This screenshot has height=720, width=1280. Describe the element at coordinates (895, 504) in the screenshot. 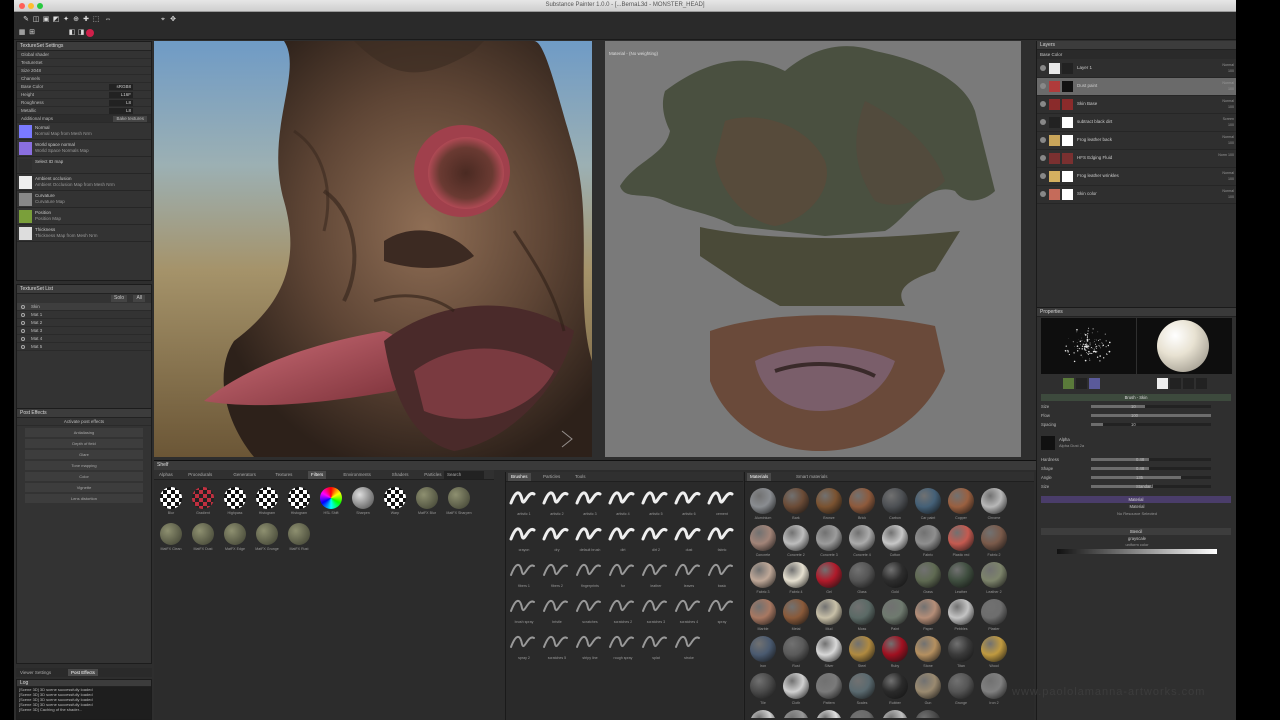

I see `material-item: Carbon` at that location.